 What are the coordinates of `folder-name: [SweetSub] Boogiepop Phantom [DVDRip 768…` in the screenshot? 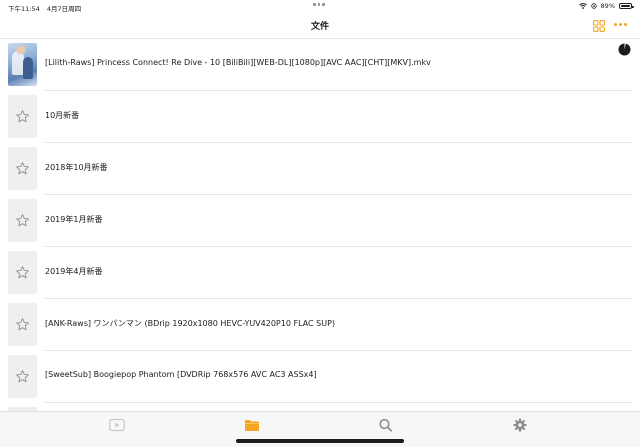 It's located at (181, 374).